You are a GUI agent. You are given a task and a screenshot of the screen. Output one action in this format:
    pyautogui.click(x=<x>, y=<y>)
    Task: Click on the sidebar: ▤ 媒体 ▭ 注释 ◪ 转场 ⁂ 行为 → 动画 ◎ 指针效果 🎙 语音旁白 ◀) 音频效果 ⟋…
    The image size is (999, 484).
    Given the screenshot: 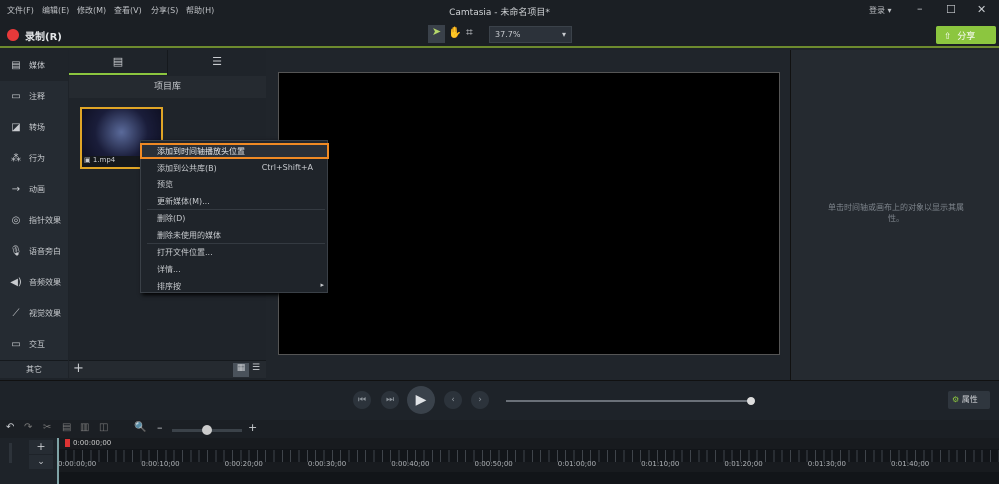 What is the action you would take?
    pyautogui.click(x=34, y=214)
    